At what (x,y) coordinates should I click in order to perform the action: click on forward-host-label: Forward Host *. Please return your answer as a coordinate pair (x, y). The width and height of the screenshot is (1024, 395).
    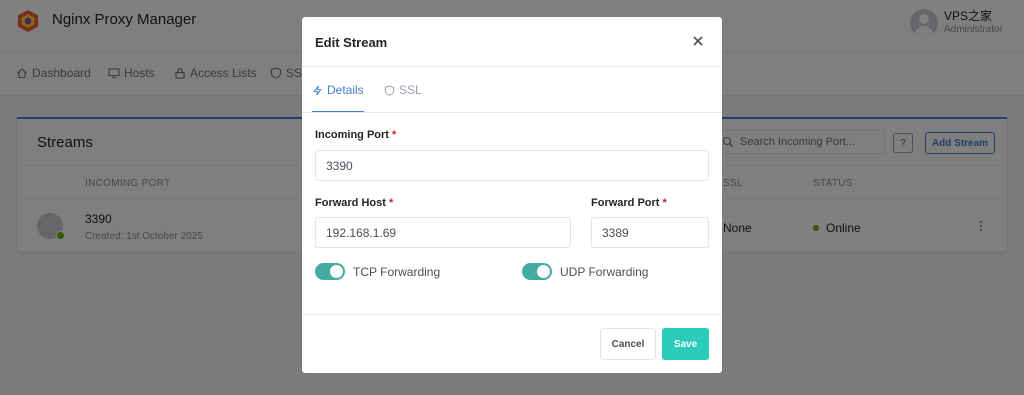
    Looking at the image, I should click on (354, 203).